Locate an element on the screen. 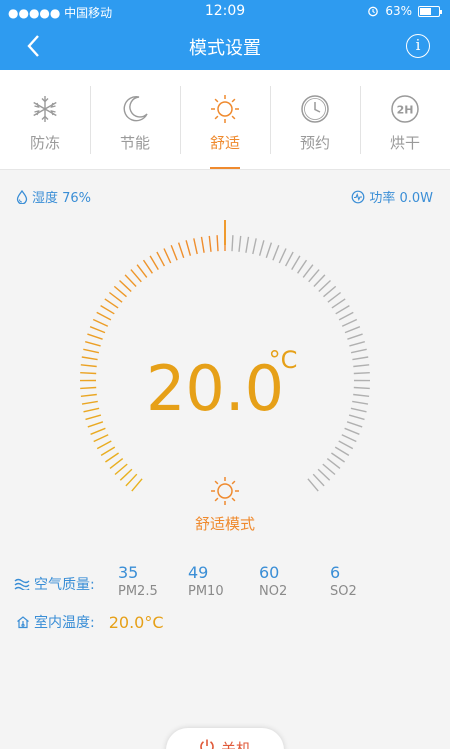 This screenshot has height=749, width=450. indoor-temperature-value: 20.0°C is located at coordinates (136, 622).